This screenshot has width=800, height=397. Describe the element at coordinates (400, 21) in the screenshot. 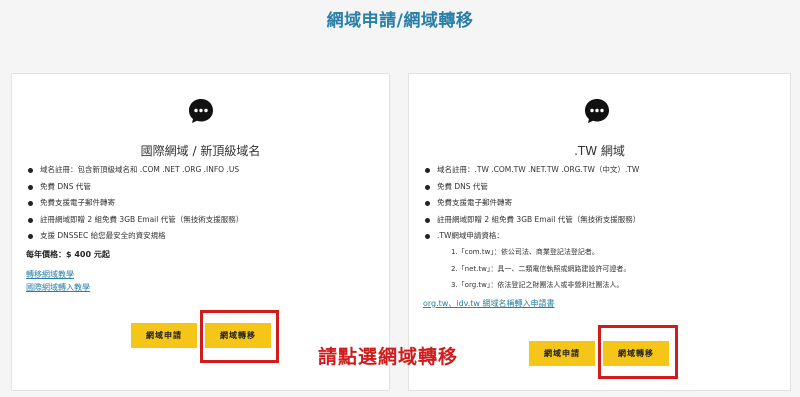

I see `page-title: 網域申請/網域轉移` at that location.